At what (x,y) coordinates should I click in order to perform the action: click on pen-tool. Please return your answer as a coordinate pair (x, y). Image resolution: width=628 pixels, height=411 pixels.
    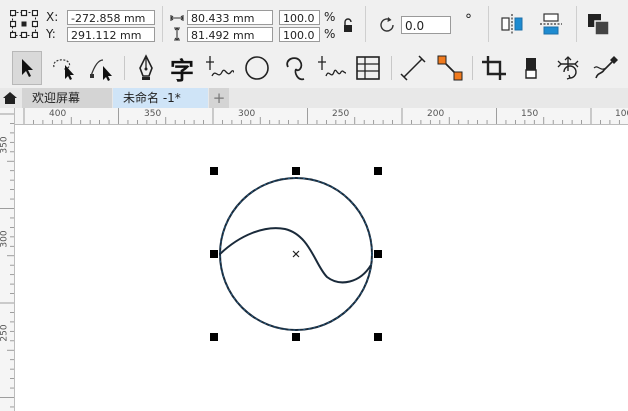
    Looking at the image, I should click on (146, 68).